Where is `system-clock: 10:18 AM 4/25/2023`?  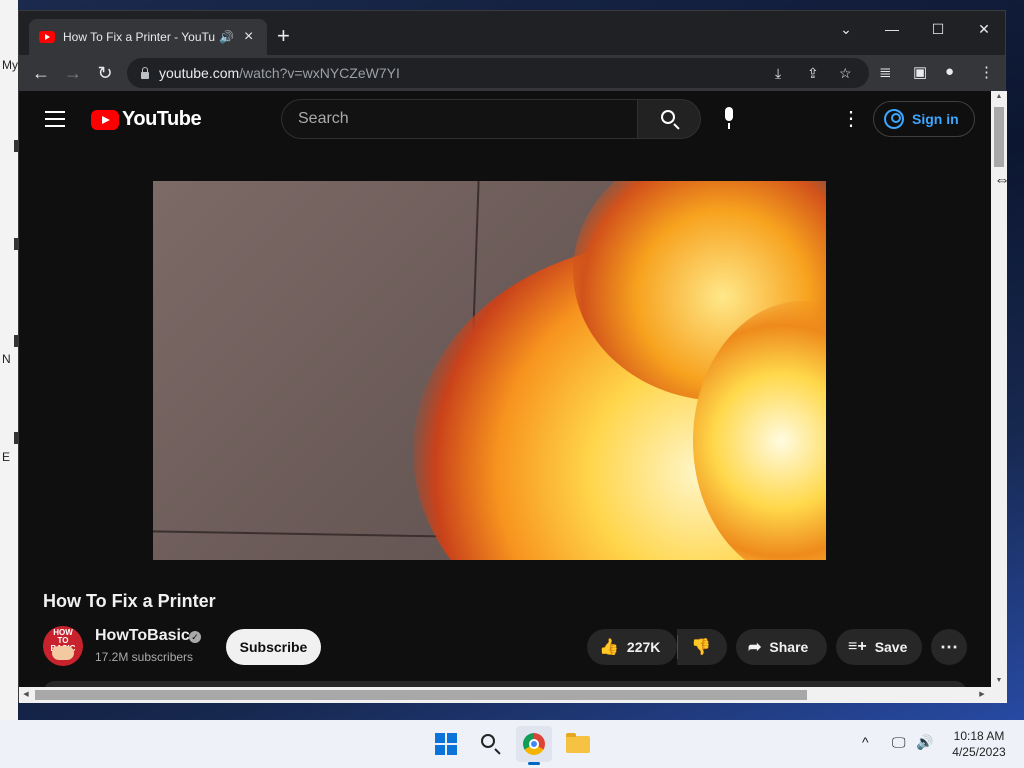 system-clock: 10:18 AM 4/25/2023 is located at coordinates (979, 744).